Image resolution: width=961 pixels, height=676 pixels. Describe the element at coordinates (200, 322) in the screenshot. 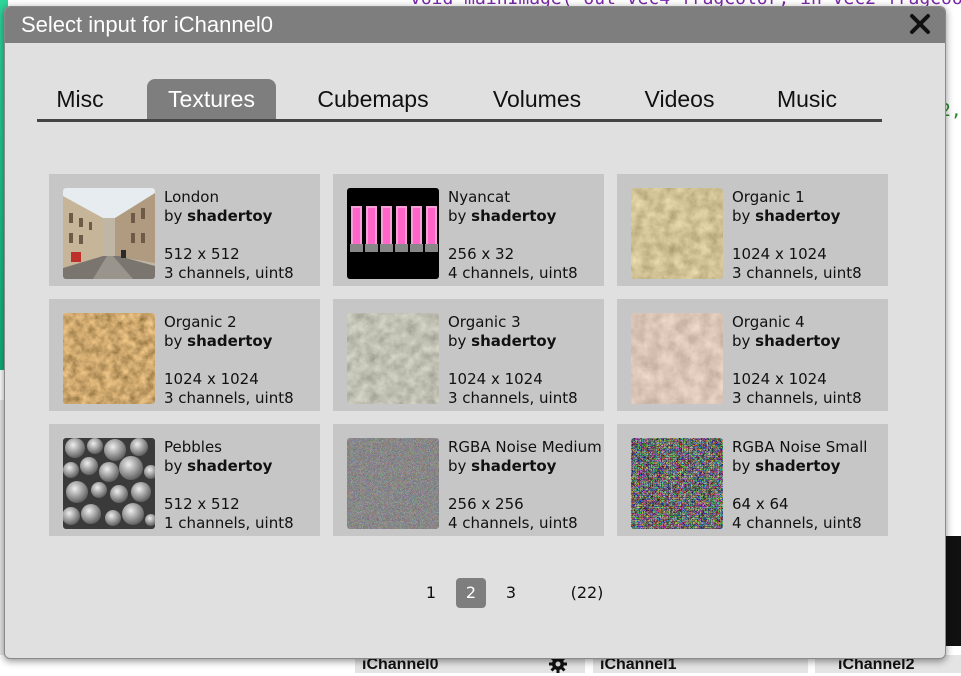

I see `texture-name: Organic 2` at that location.